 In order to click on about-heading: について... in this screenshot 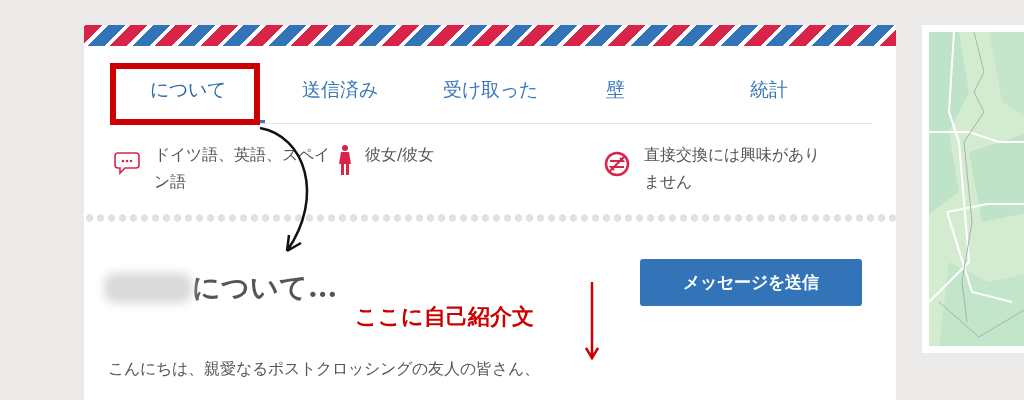, I will do `click(265, 288)`.